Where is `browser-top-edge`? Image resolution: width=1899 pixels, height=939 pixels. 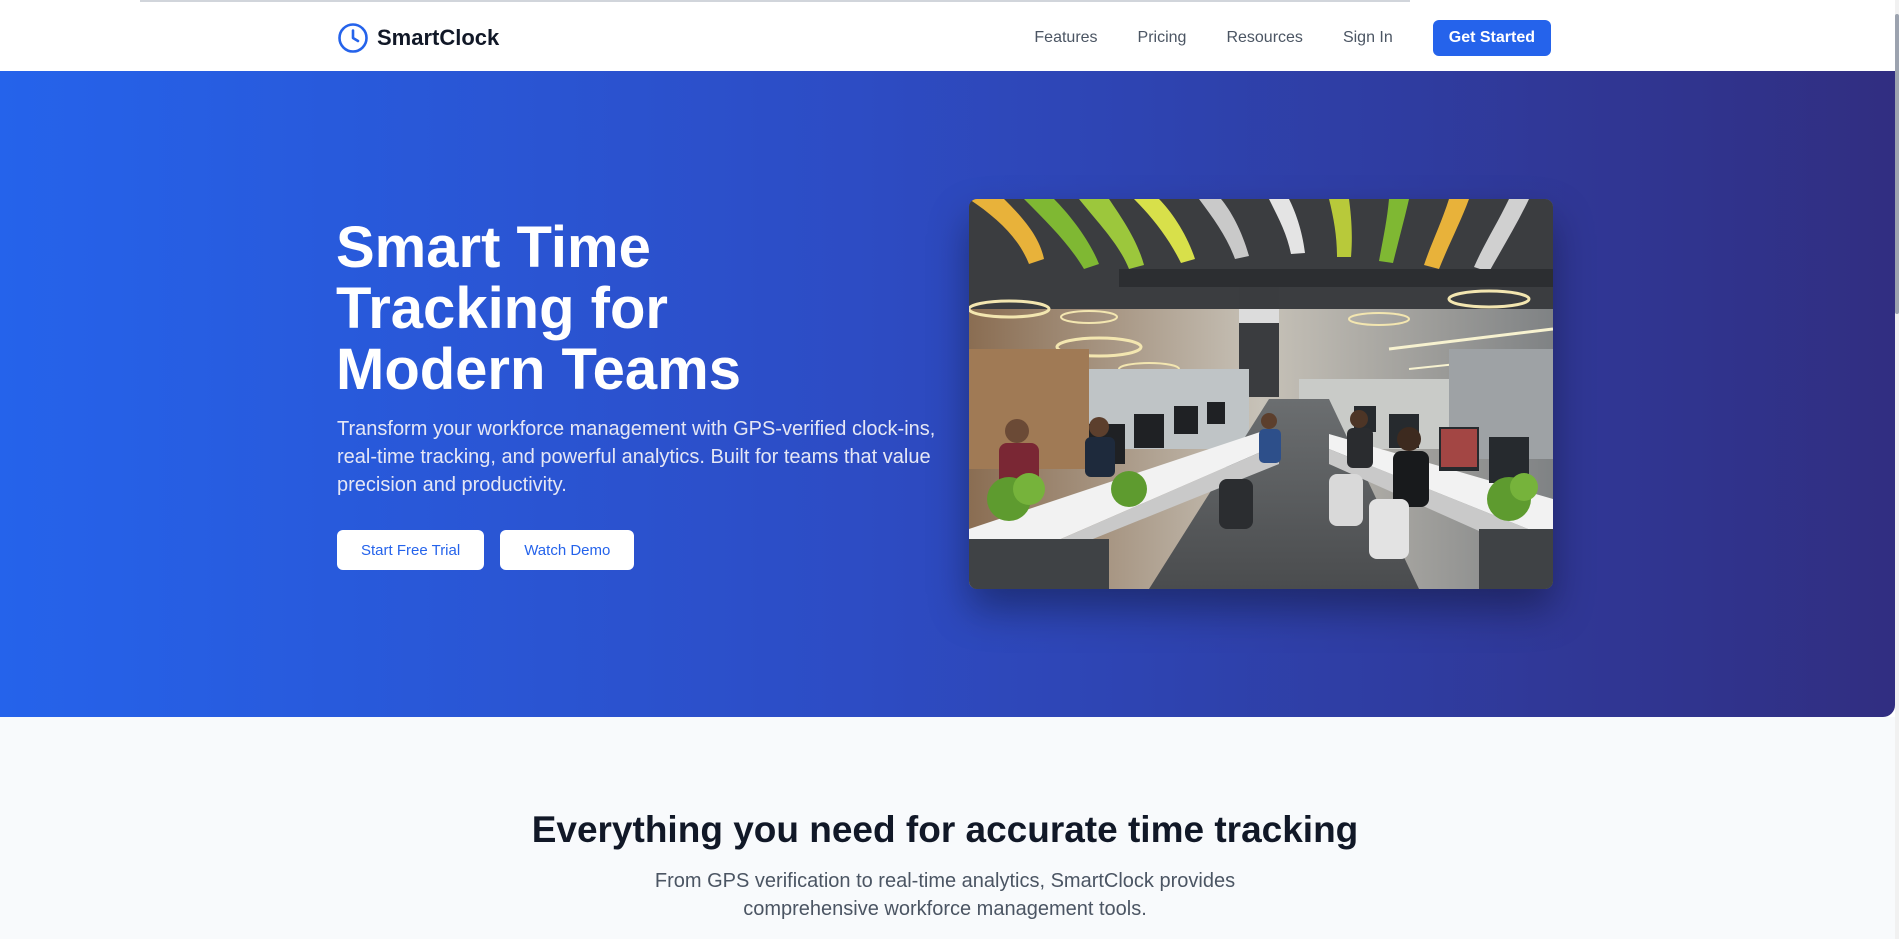
browser-top-edge is located at coordinates (775, 1).